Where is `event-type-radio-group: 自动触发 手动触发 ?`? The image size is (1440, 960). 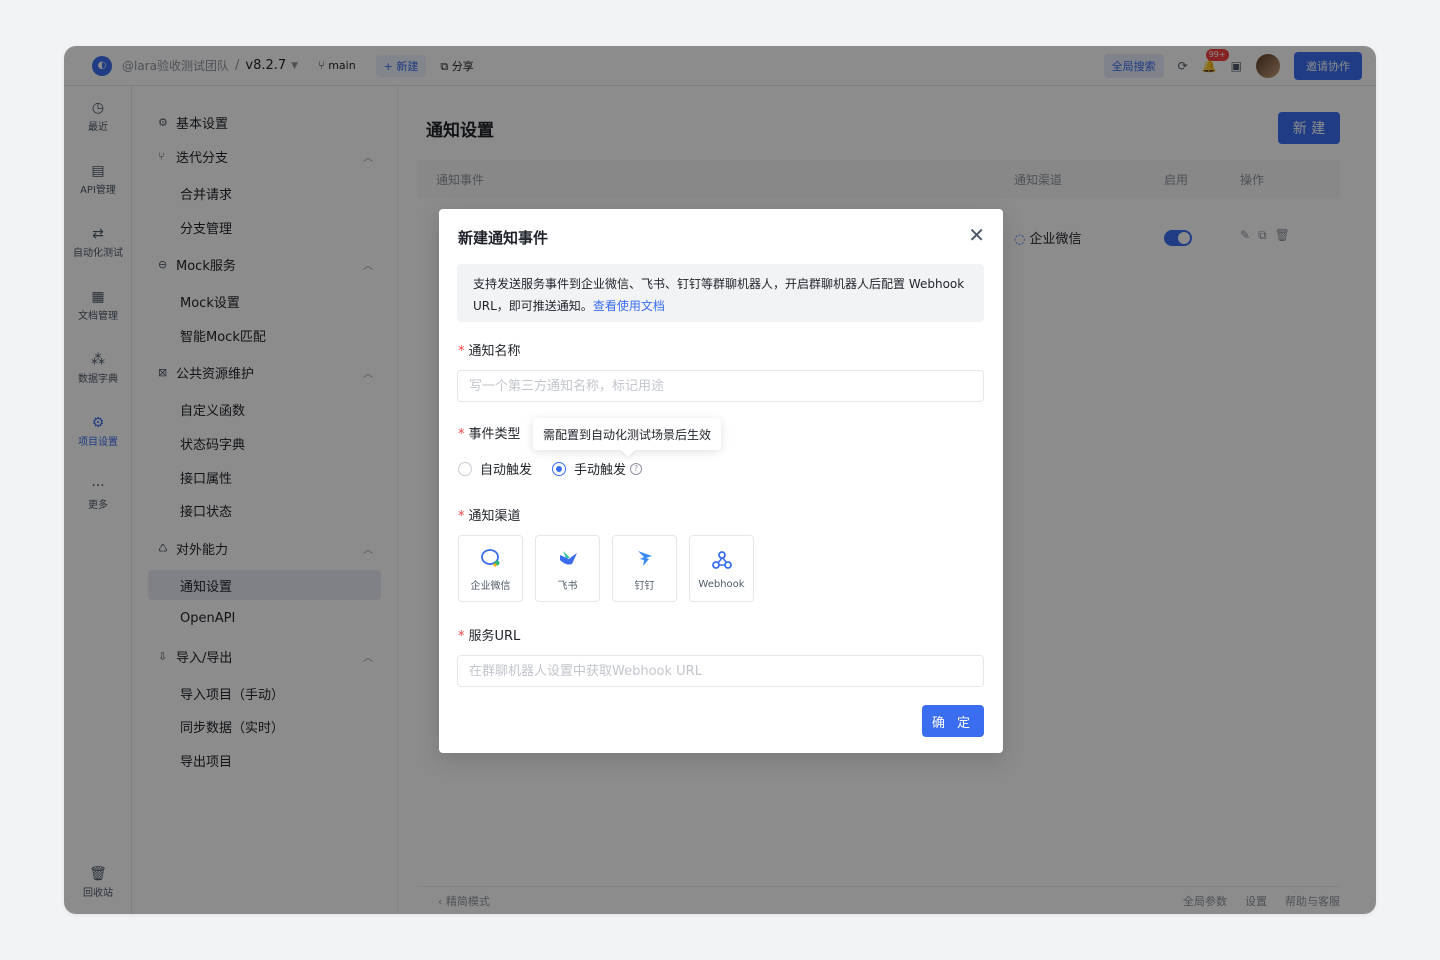 event-type-radio-group: 自动触发 手动触发 ? is located at coordinates (550, 468).